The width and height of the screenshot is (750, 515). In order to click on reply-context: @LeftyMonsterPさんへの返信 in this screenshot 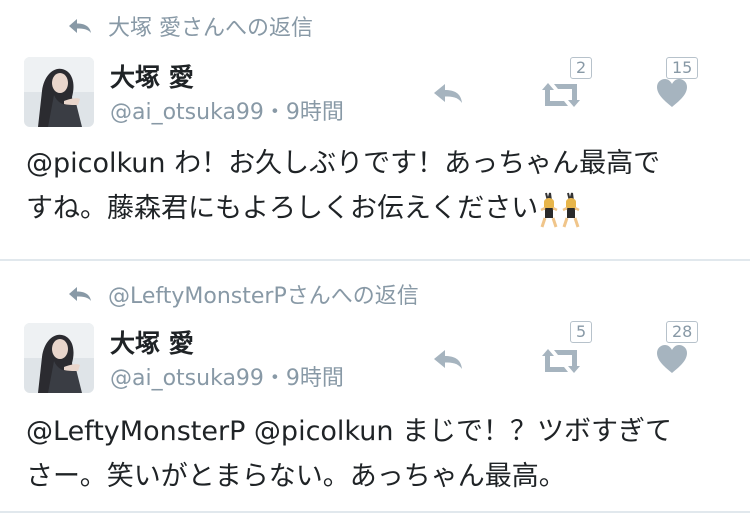, I will do `click(242, 294)`.